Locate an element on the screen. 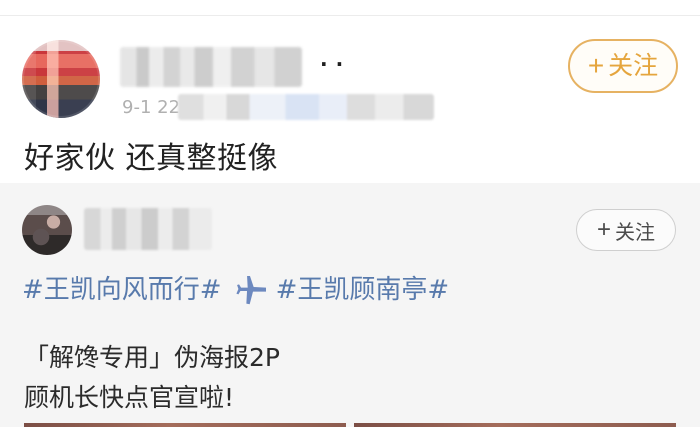  airplane-icon is located at coordinates (250, 291).